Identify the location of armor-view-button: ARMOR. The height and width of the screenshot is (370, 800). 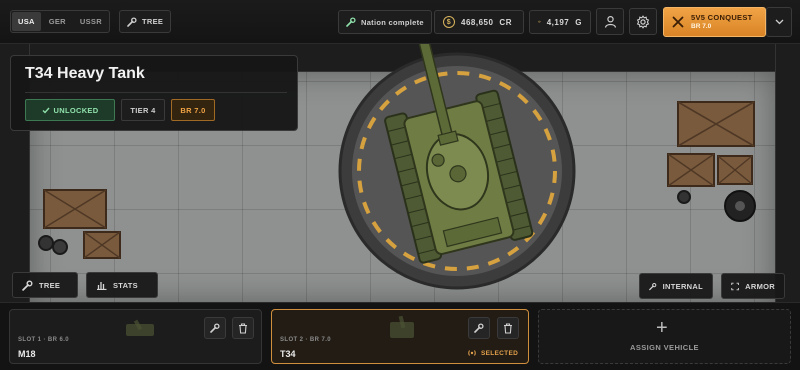
(753, 286).